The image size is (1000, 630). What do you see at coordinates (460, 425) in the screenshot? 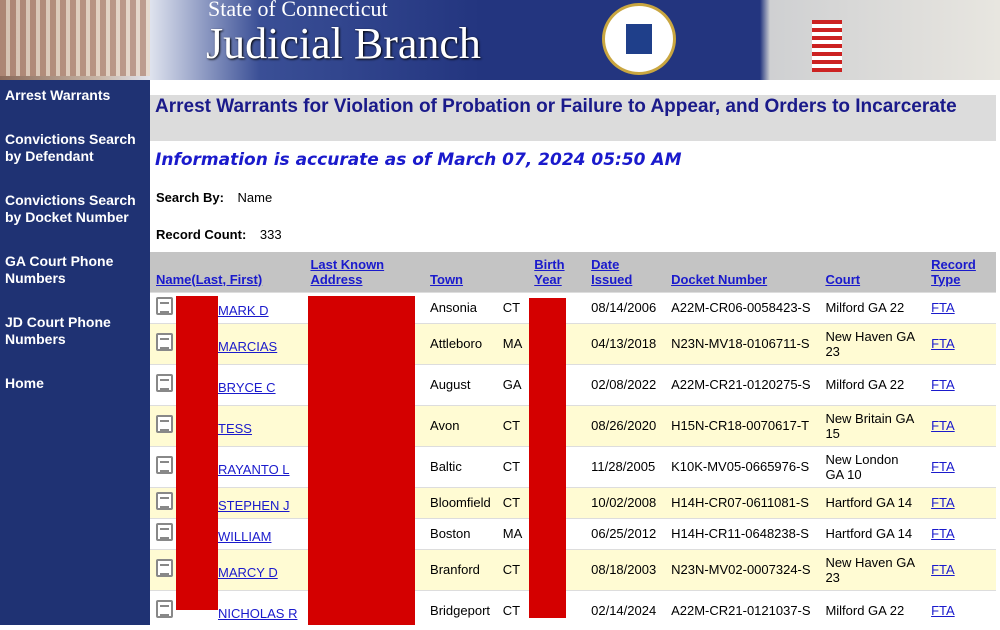
I see `town-cell: Avon` at bounding box center [460, 425].